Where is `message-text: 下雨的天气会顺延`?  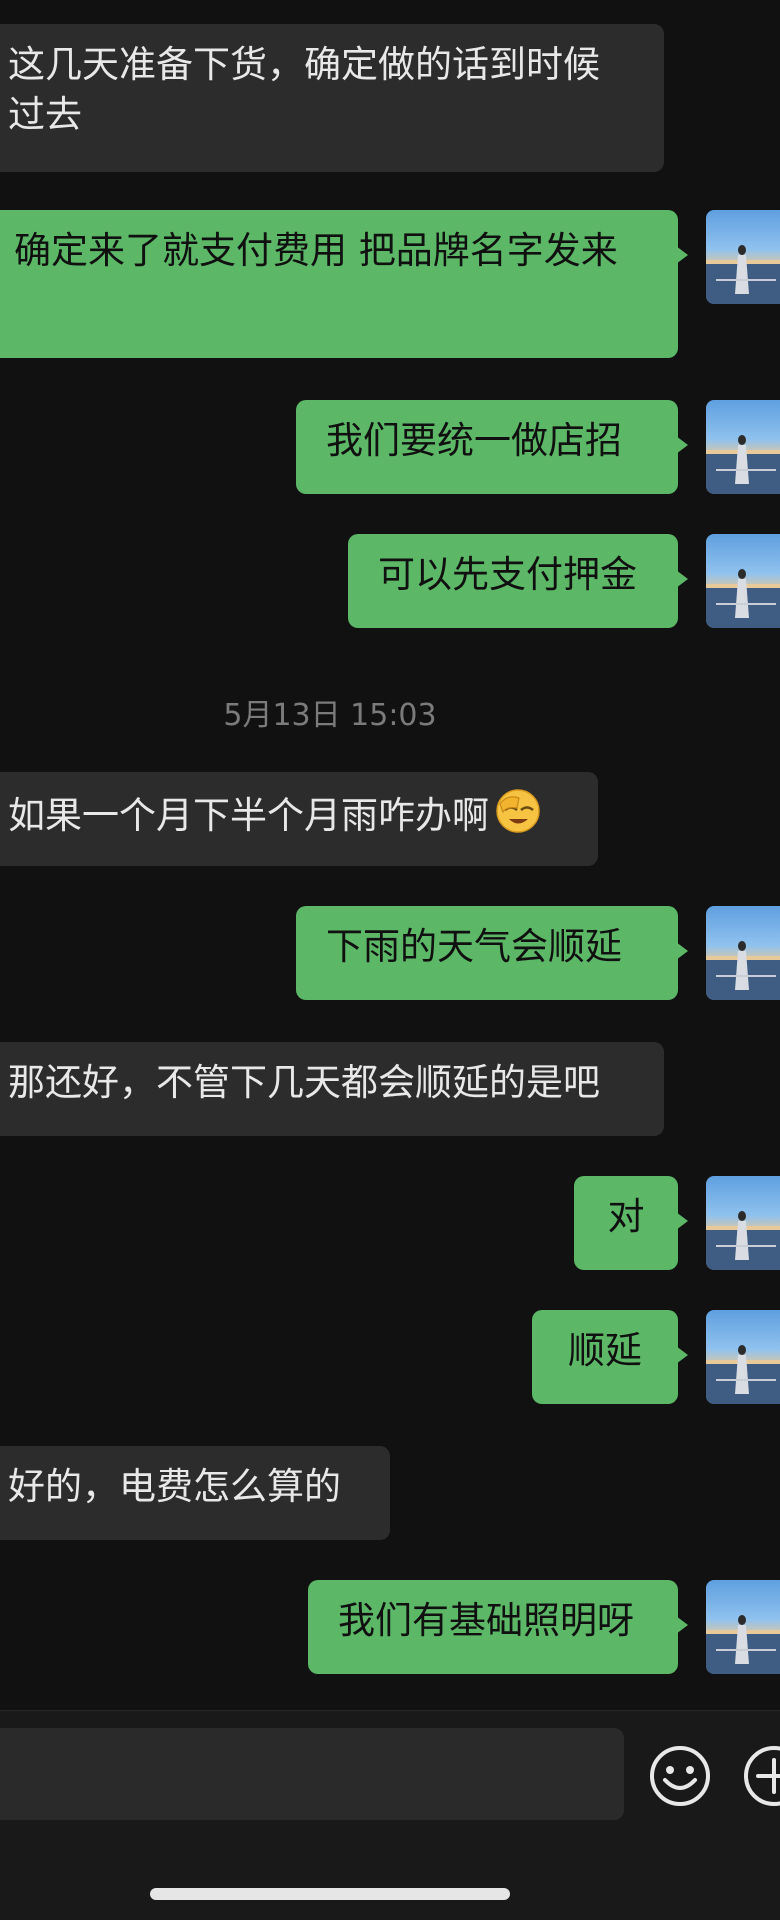
message-text: 下雨的天气会顺延 is located at coordinates (474, 946).